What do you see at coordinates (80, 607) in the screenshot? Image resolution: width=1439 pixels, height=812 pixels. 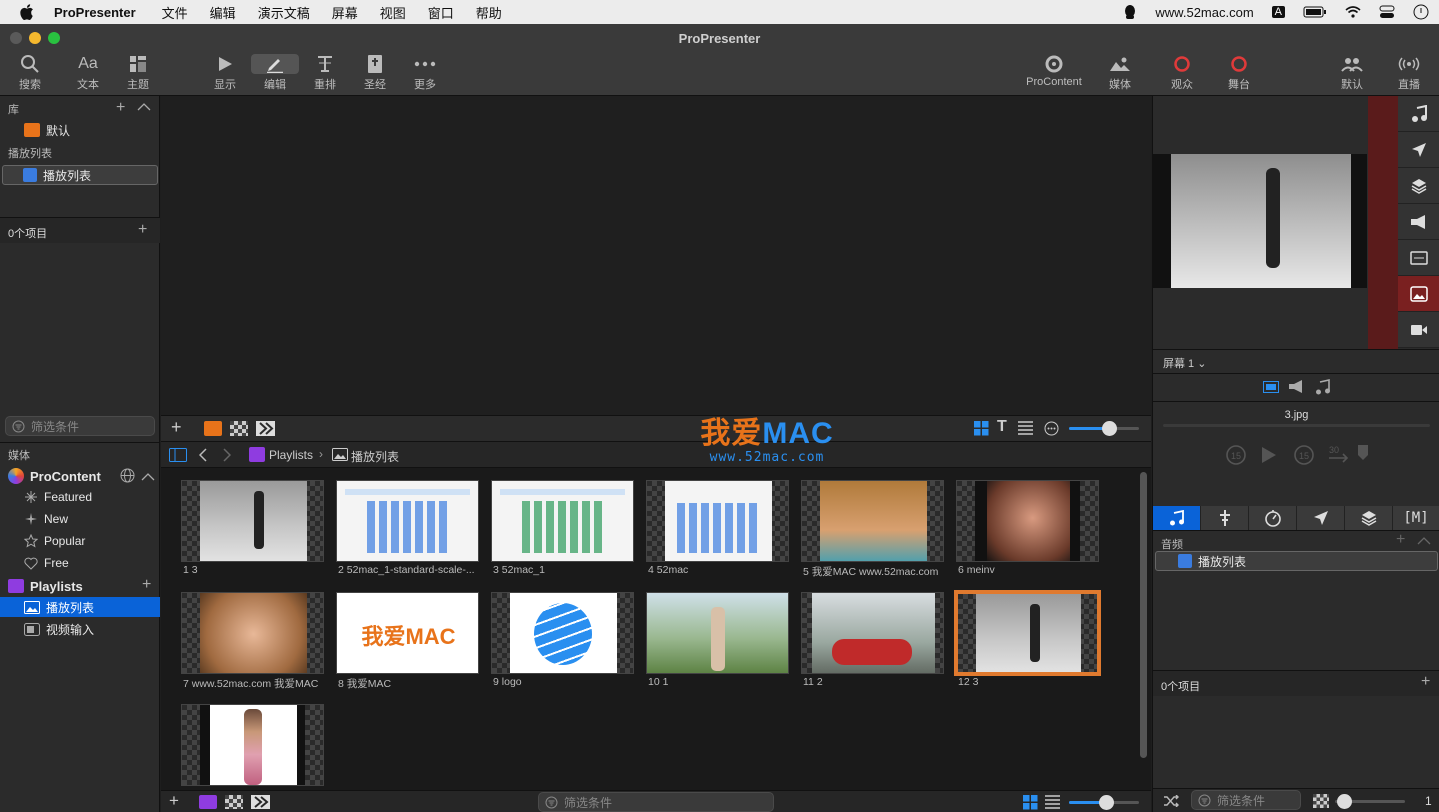 I see `media-playlist-item-selected: 播放列表` at bounding box center [80, 607].